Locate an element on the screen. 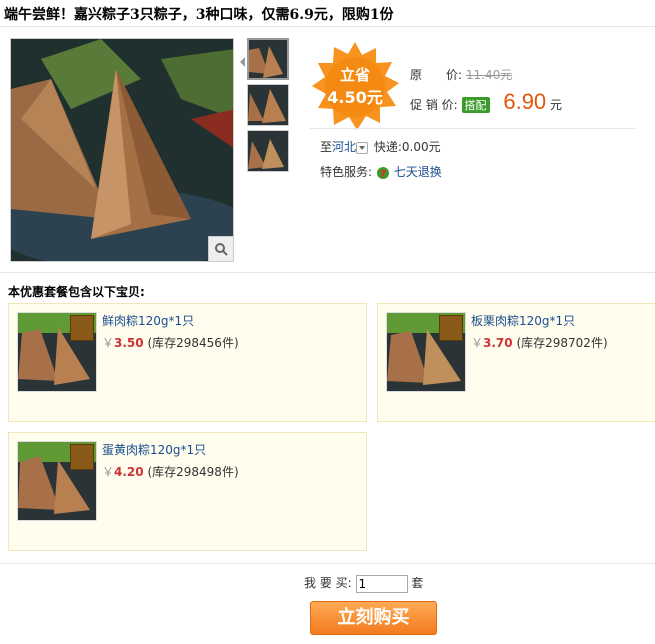 The width and height of the screenshot is (655, 644). package-item-card: 板栗肉粽120g*1只 ￥3.70 (库存298702件) is located at coordinates (516, 362).